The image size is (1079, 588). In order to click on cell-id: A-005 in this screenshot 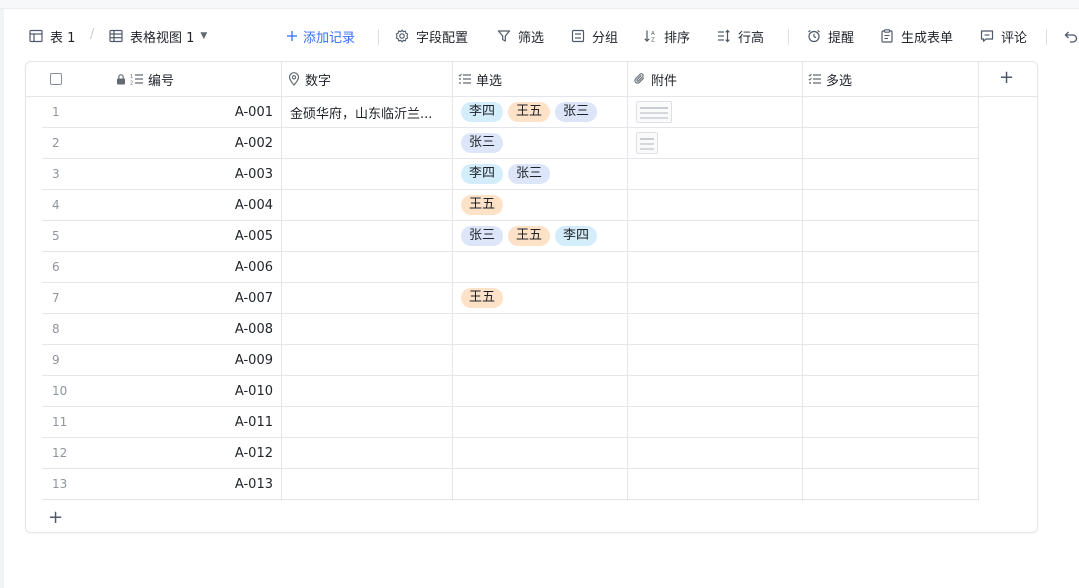, I will do `click(191, 236)`.